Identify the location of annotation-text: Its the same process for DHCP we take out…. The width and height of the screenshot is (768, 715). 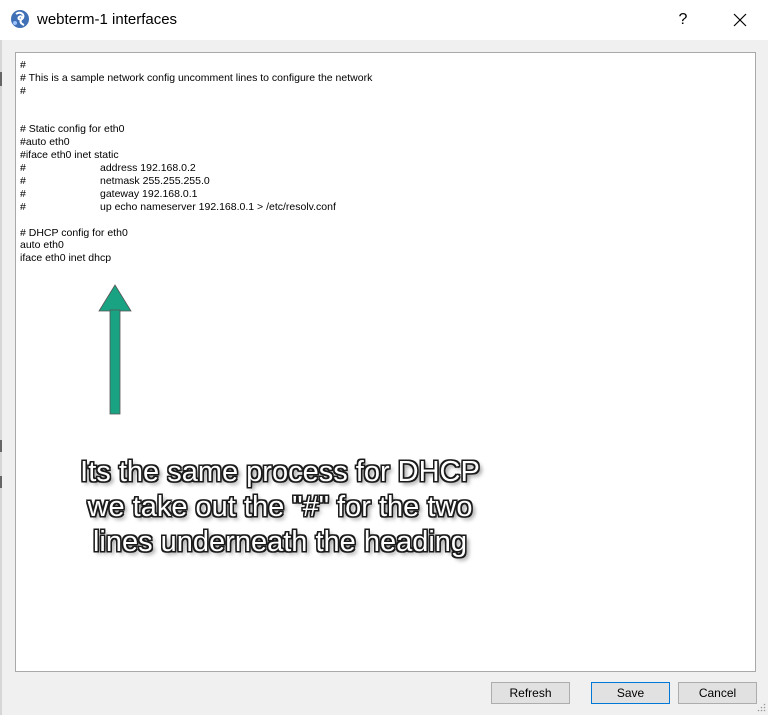
(280, 507).